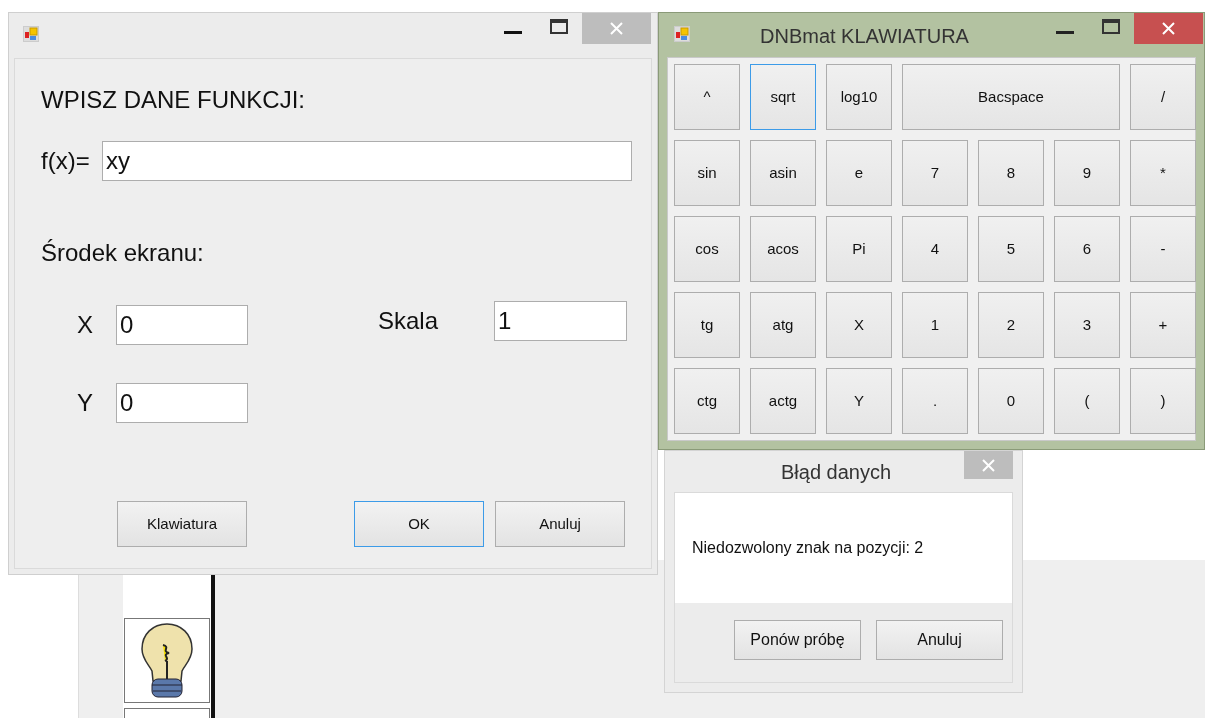 This screenshot has width=1205, height=718. I want to click on keyboard-key: tg, so click(707, 325).